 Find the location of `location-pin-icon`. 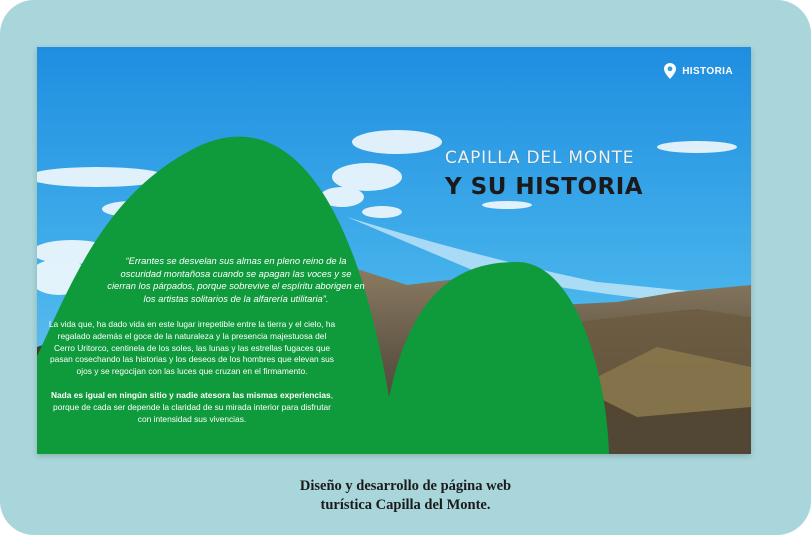

location-pin-icon is located at coordinates (670, 71).